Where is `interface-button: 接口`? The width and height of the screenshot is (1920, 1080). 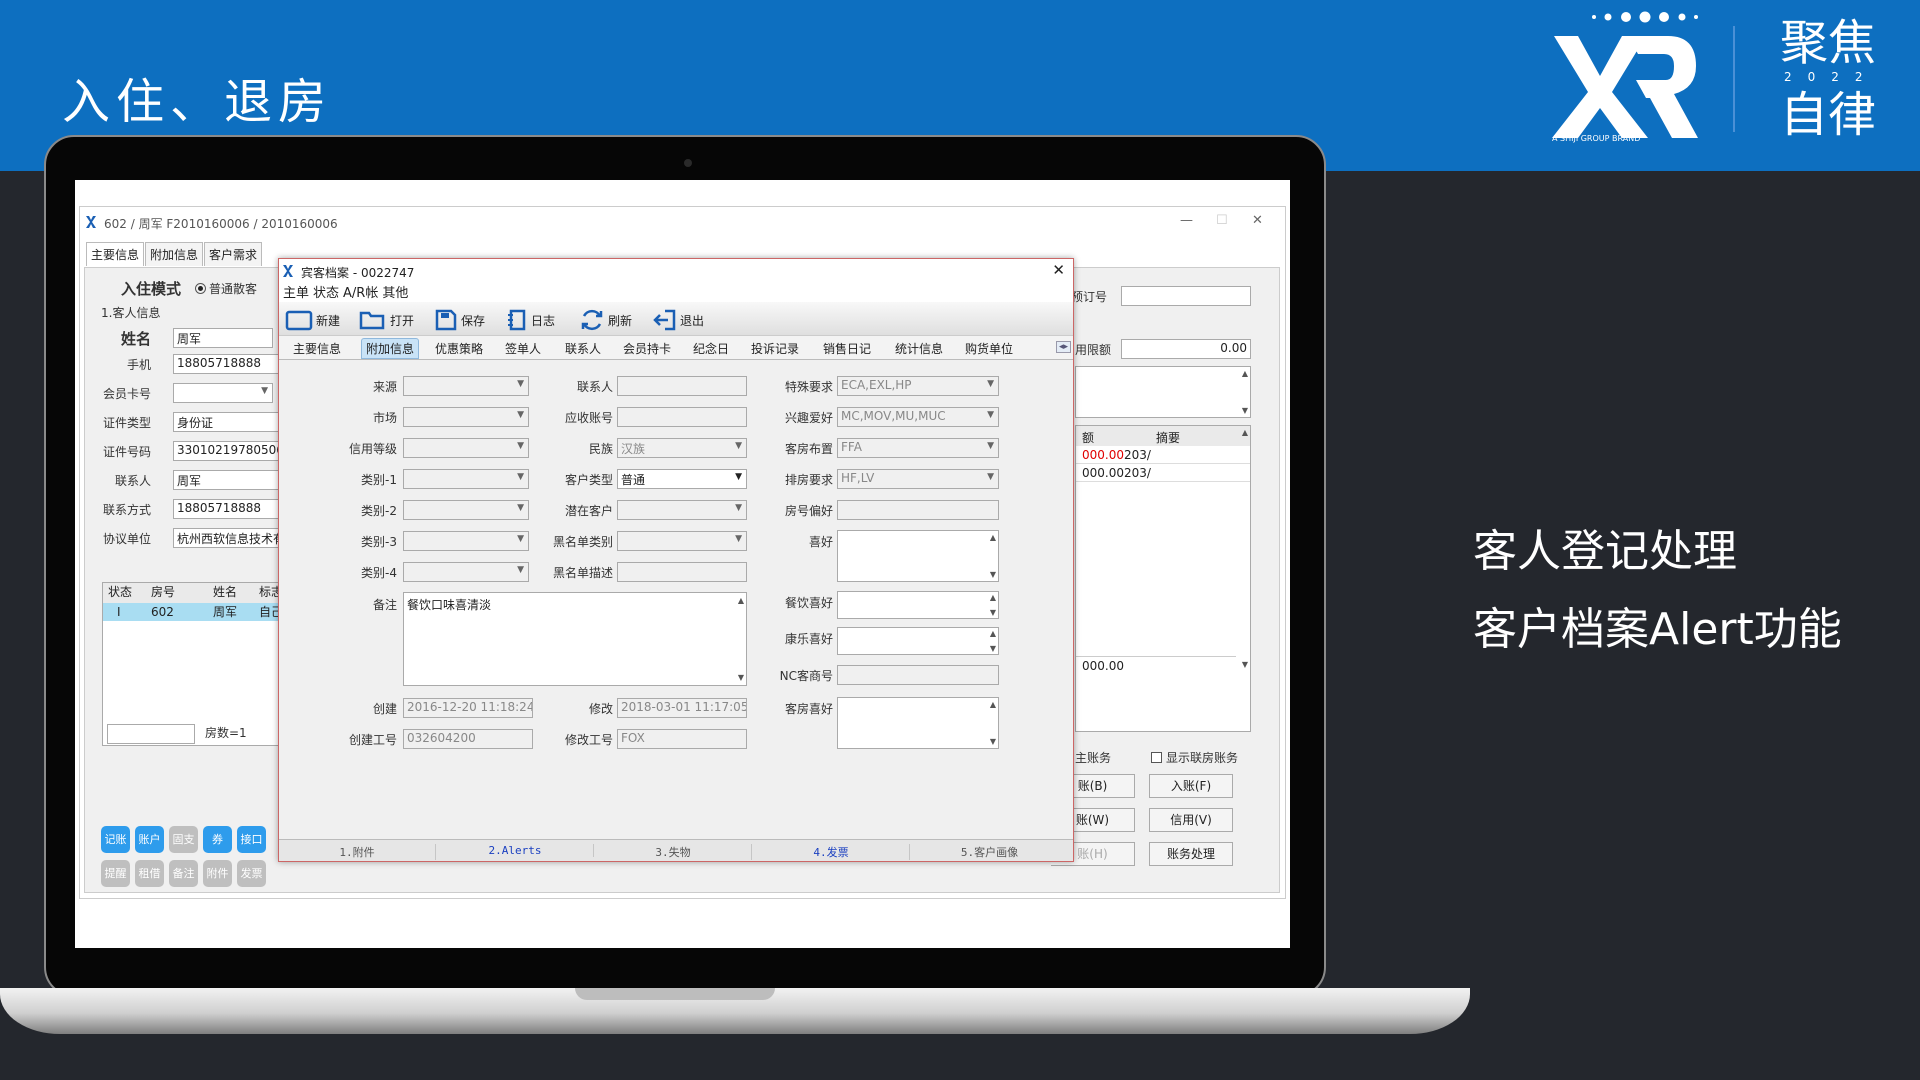 interface-button: 接口 is located at coordinates (251, 839).